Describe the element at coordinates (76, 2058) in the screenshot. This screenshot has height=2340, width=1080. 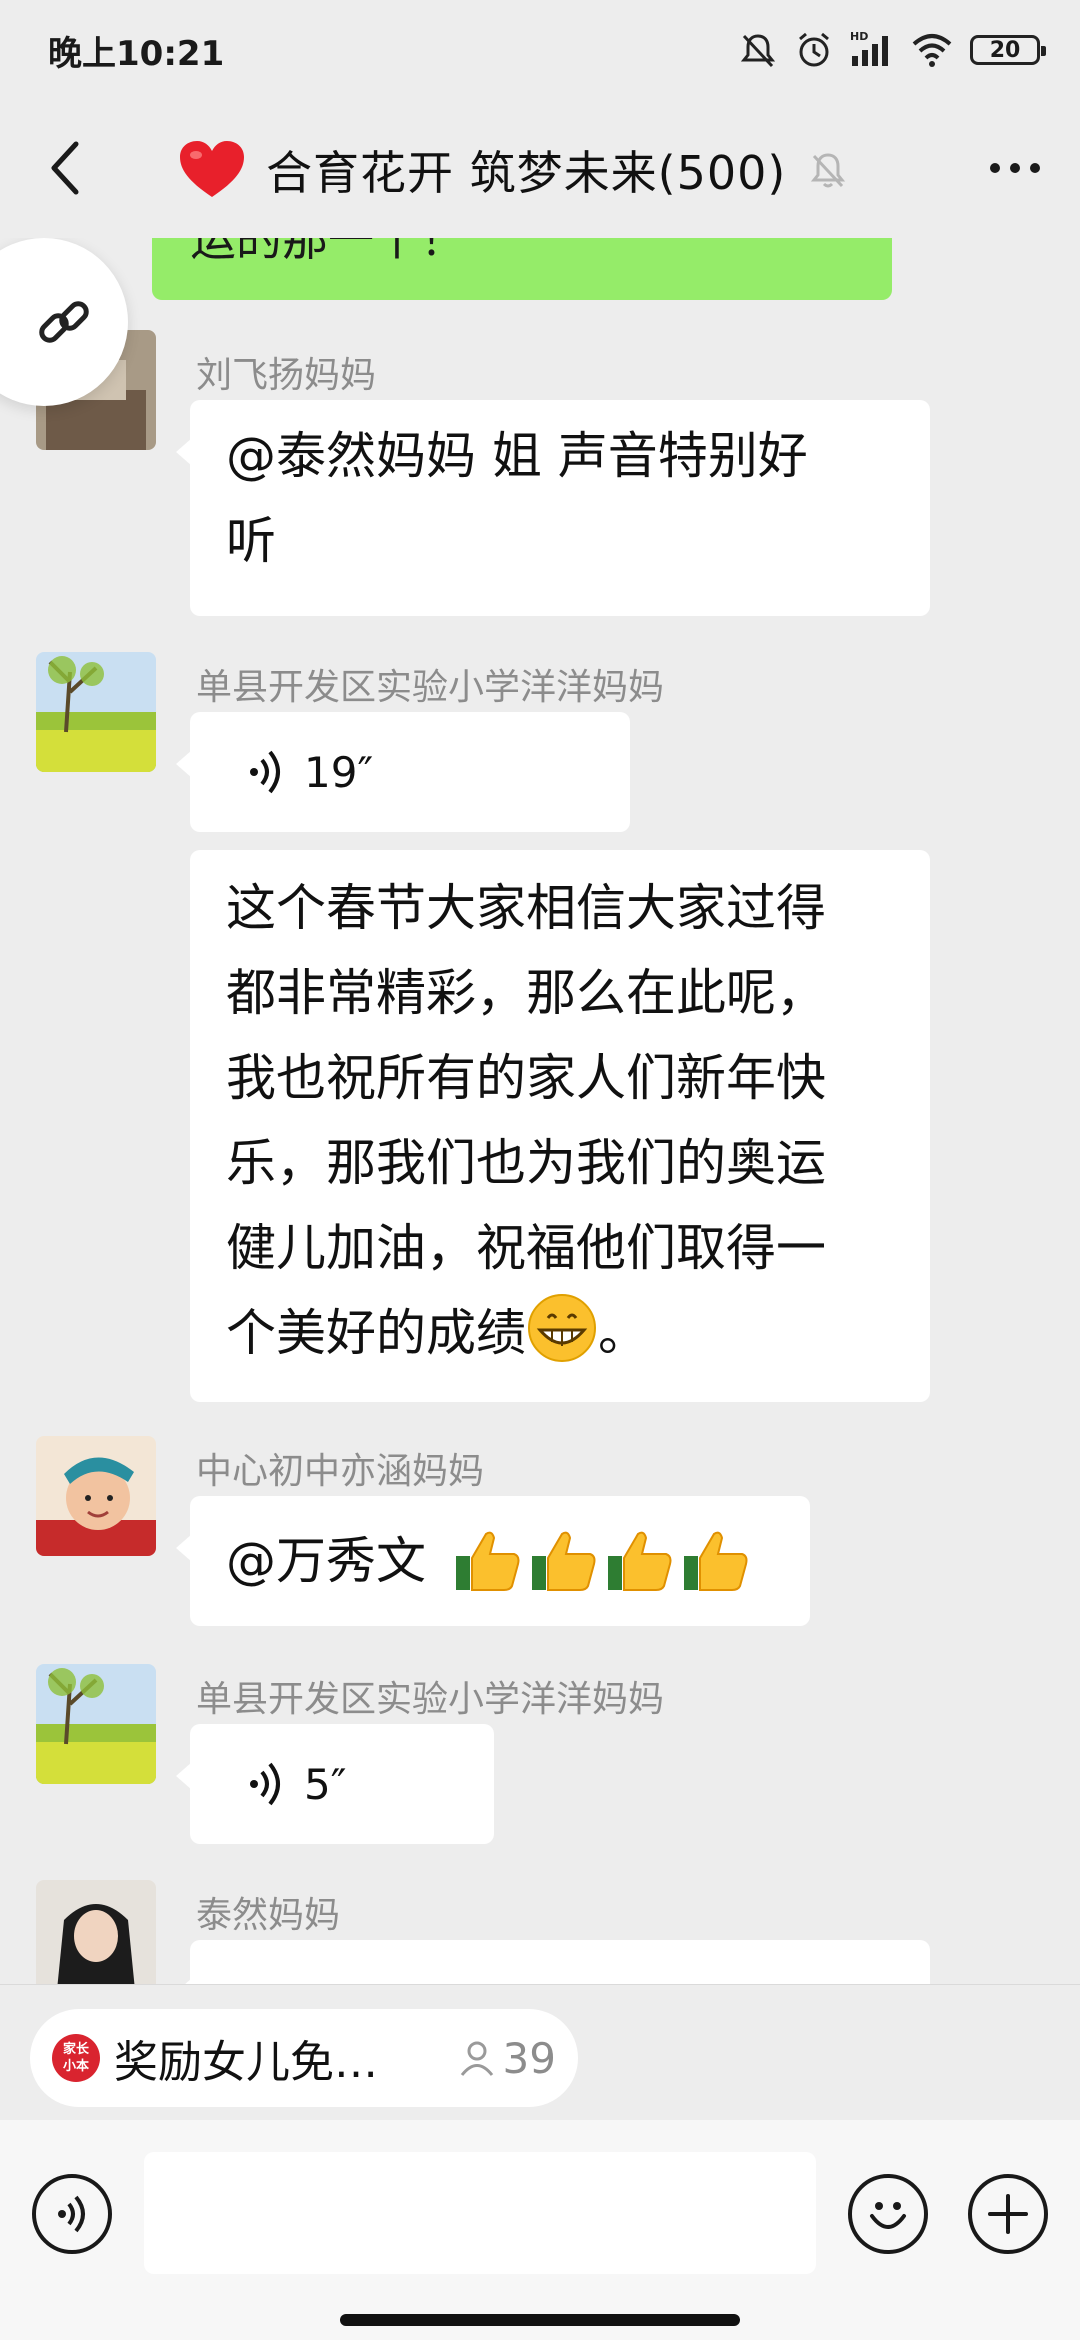
I see `app-logo-icon: 家长 小本` at that location.